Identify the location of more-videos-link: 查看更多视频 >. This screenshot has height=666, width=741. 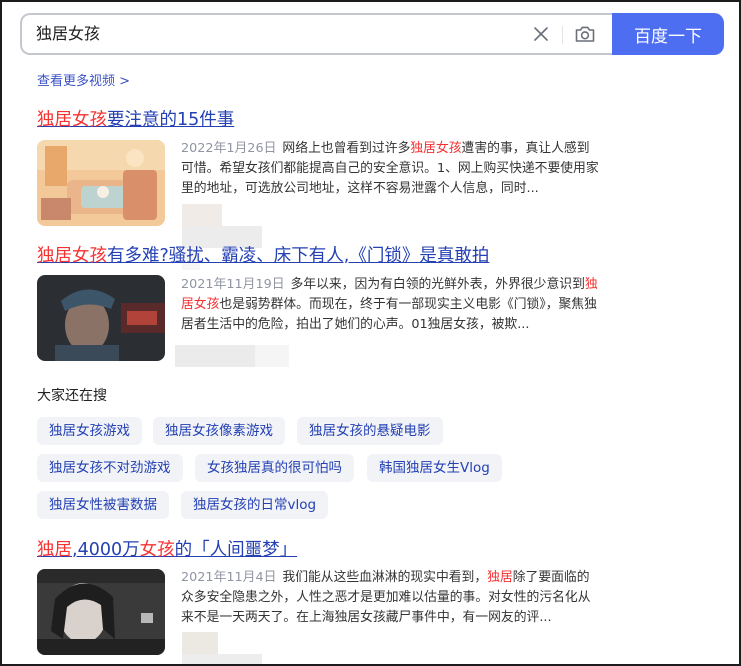
(83, 79).